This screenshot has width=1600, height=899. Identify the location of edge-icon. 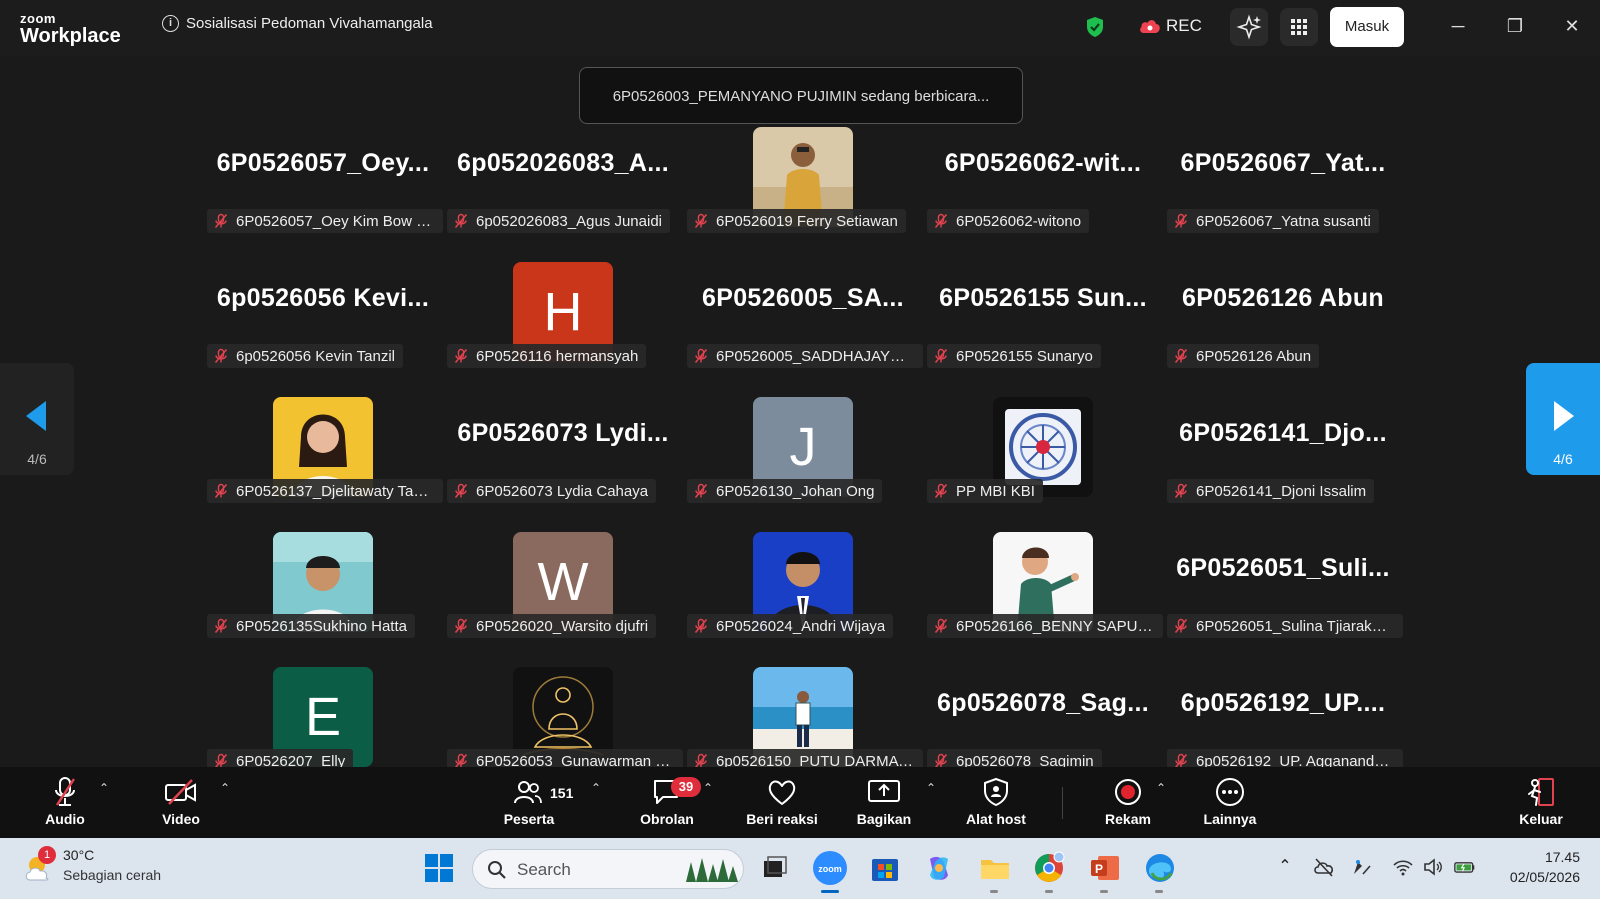
(1160, 868).